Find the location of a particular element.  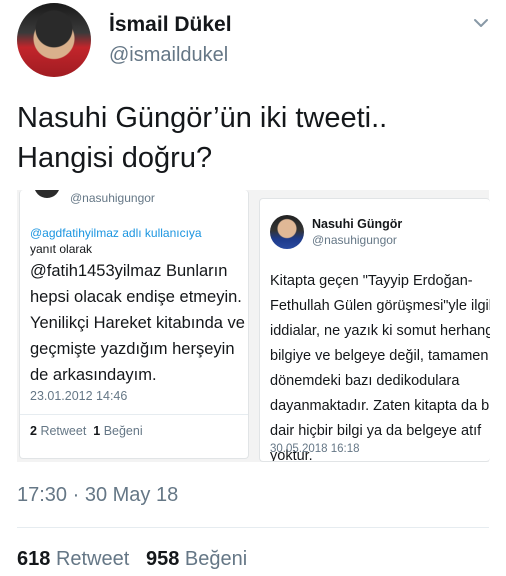

tweet-stats: 618 Retweet 958 Beğeni is located at coordinates (132, 559).